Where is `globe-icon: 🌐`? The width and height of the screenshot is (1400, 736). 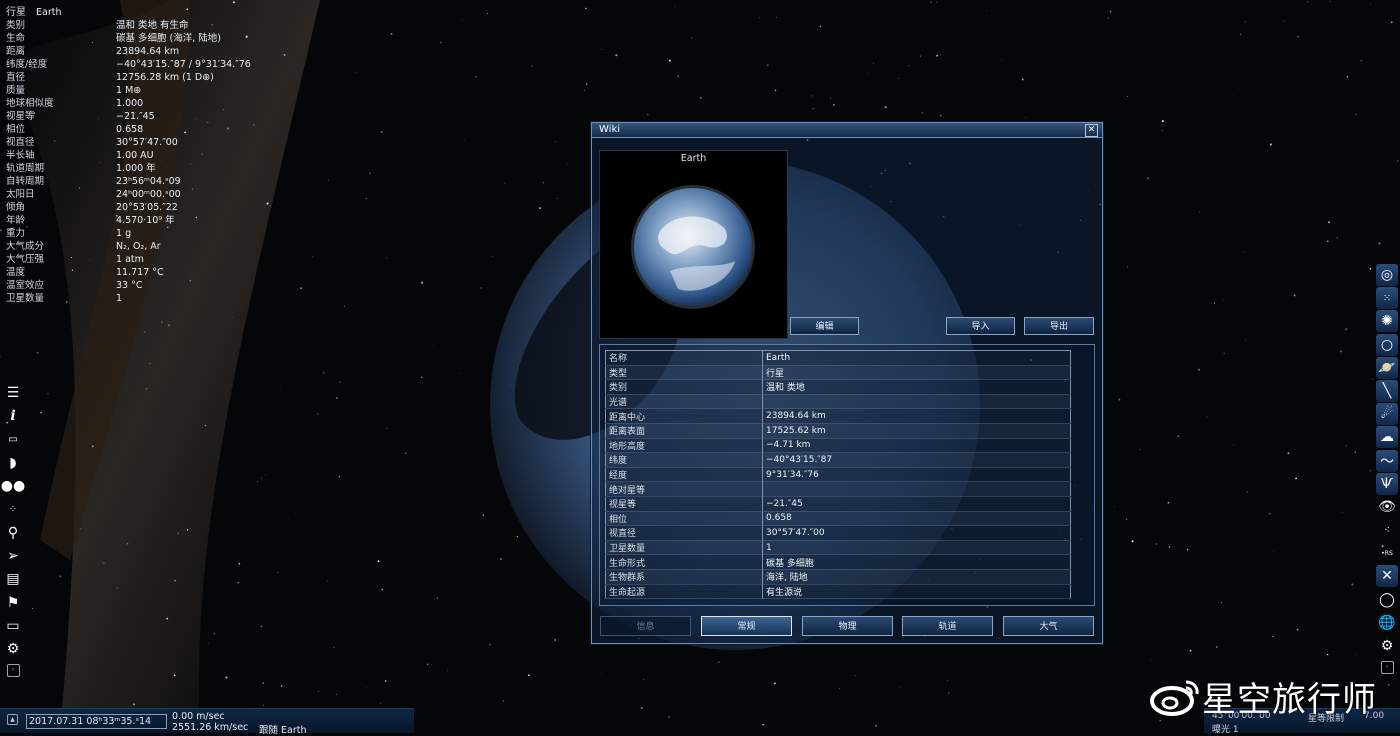
globe-icon: 🌐 is located at coordinates (1387, 623).